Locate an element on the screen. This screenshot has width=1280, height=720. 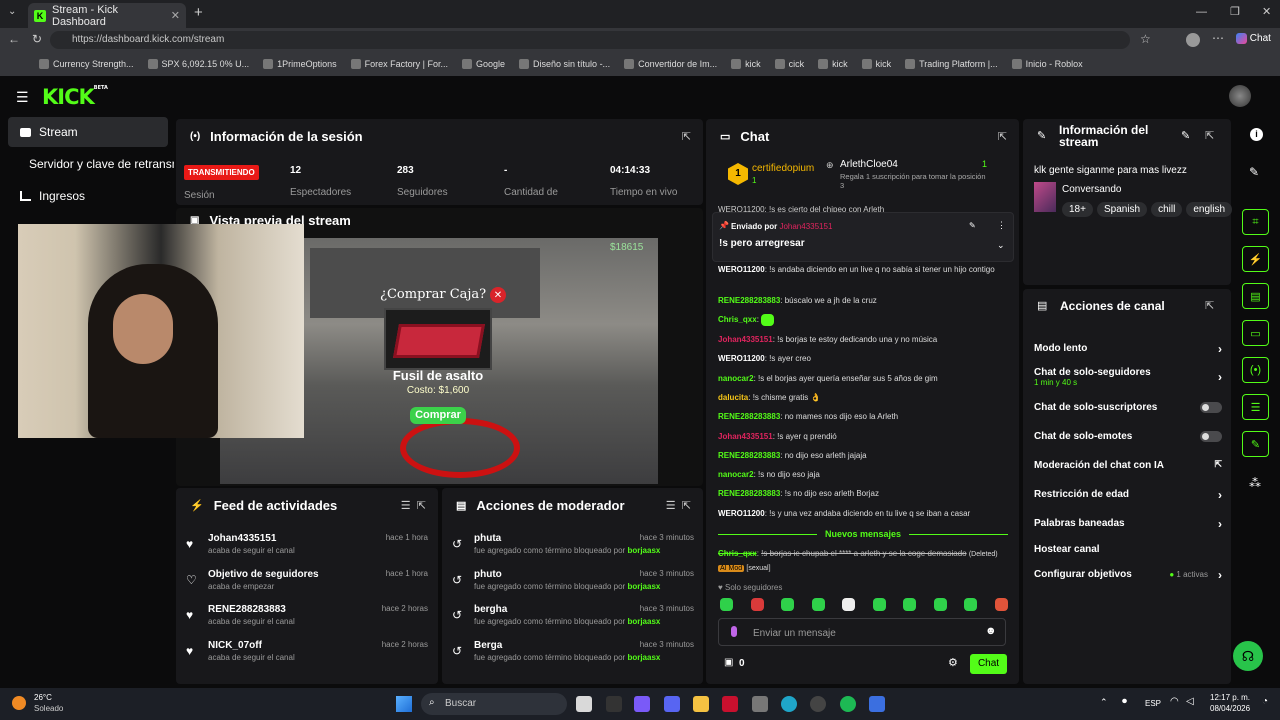
bookmark-item: 1PrimeOptions is located at coordinates (300, 64).